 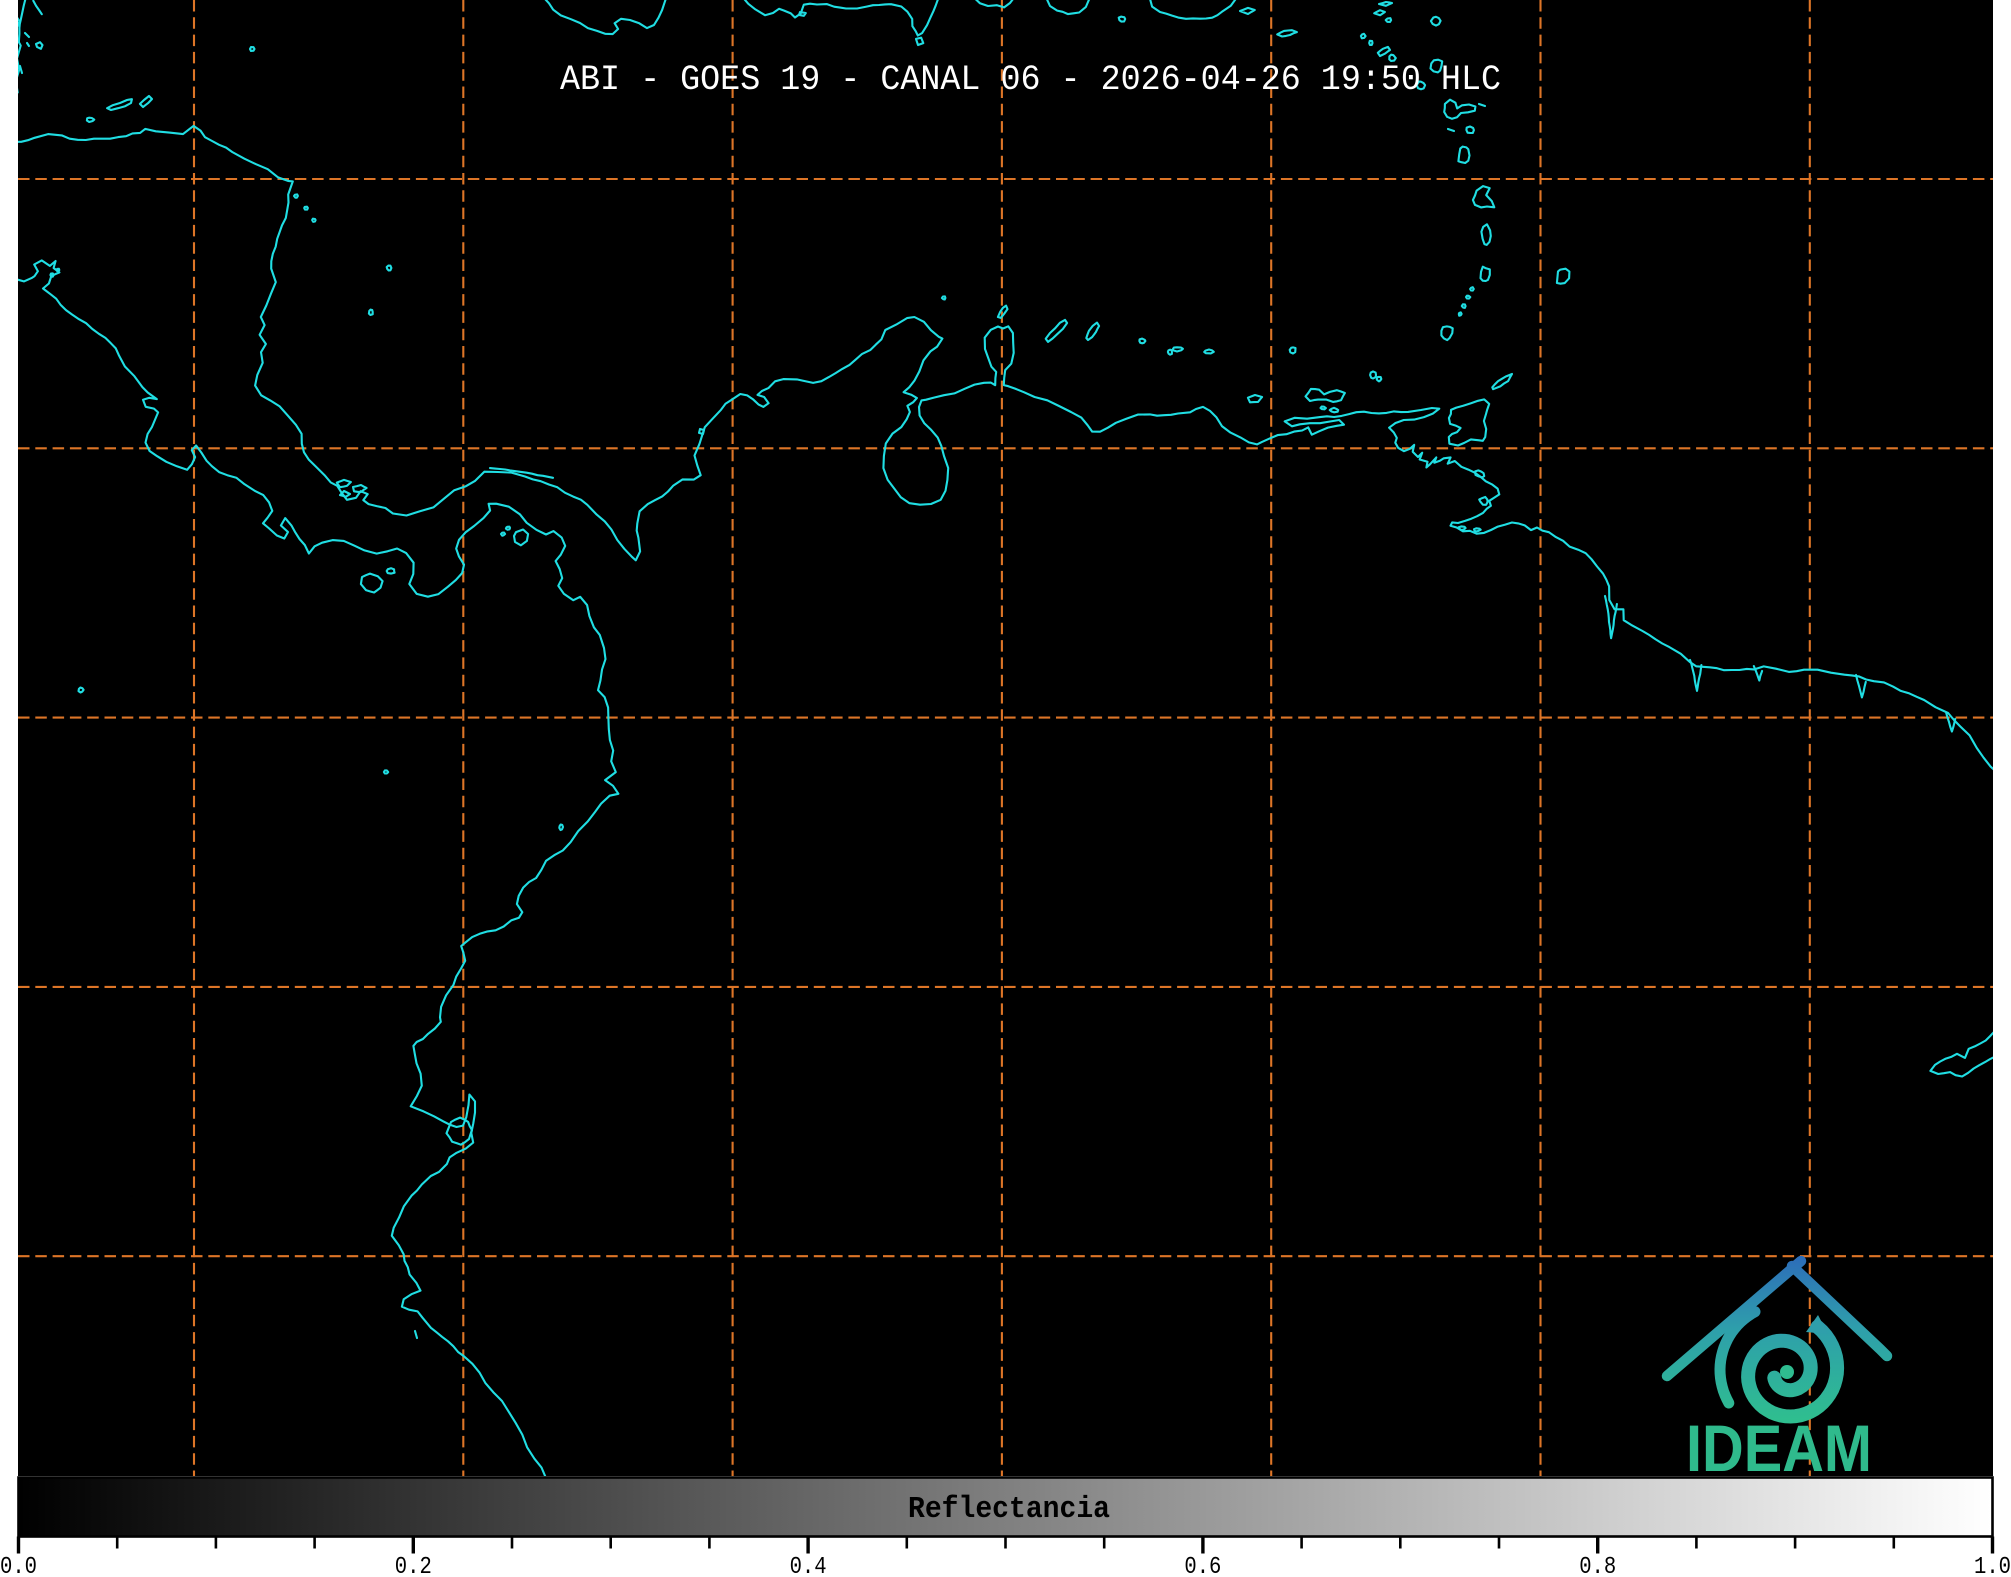 What do you see at coordinates (808, 1565) in the screenshot?
I see `svg-text: 0.4` at bounding box center [808, 1565].